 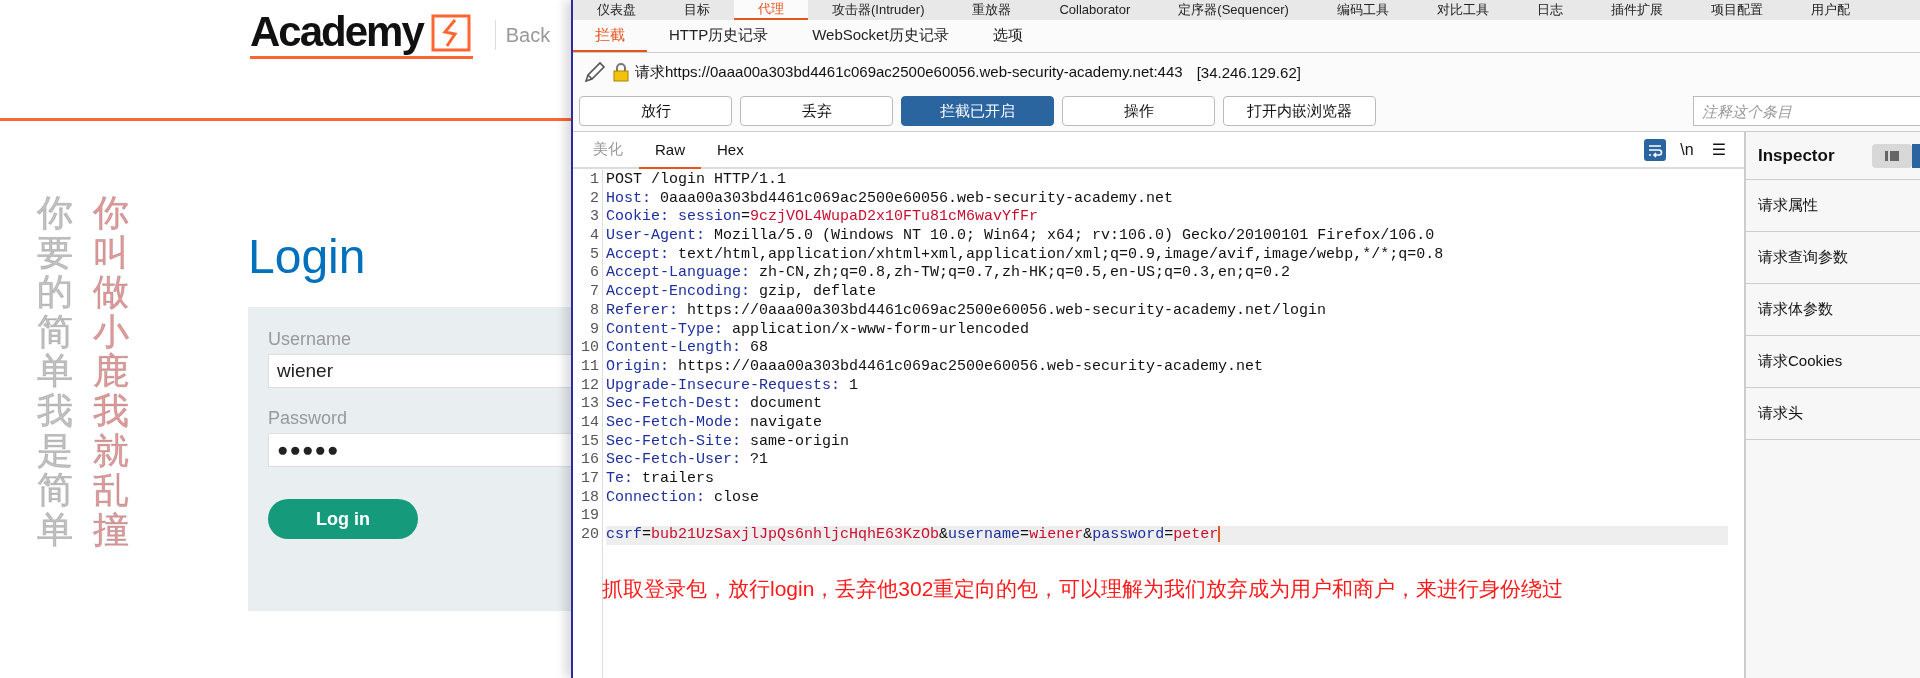 What do you see at coordinates (742, 292) in the screenshot?
I see `code-line: Accept-Encoding: gzip, deflate` at bounding box center [742, 292].